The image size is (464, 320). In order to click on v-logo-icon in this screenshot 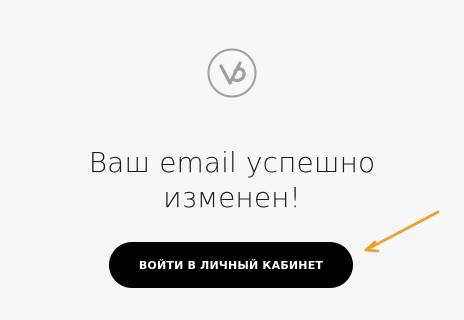, I will do `click(232, 73)`.